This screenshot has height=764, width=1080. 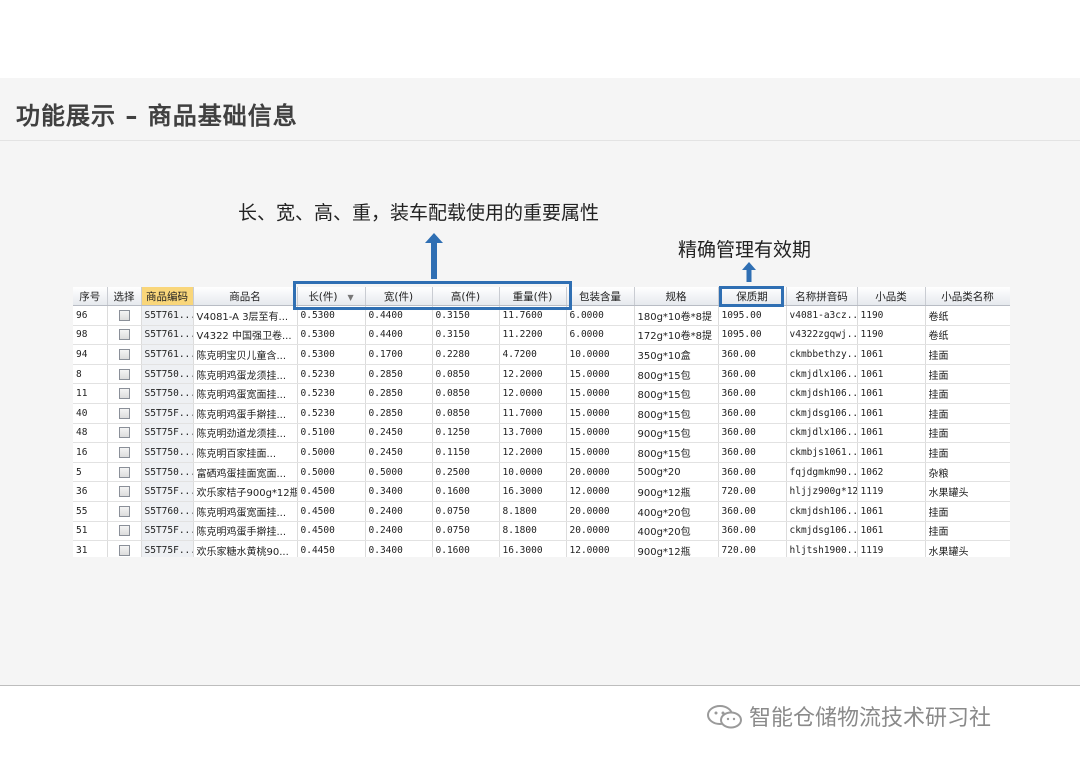 I want to click on wechat-icon, so click(x=724, y=717).